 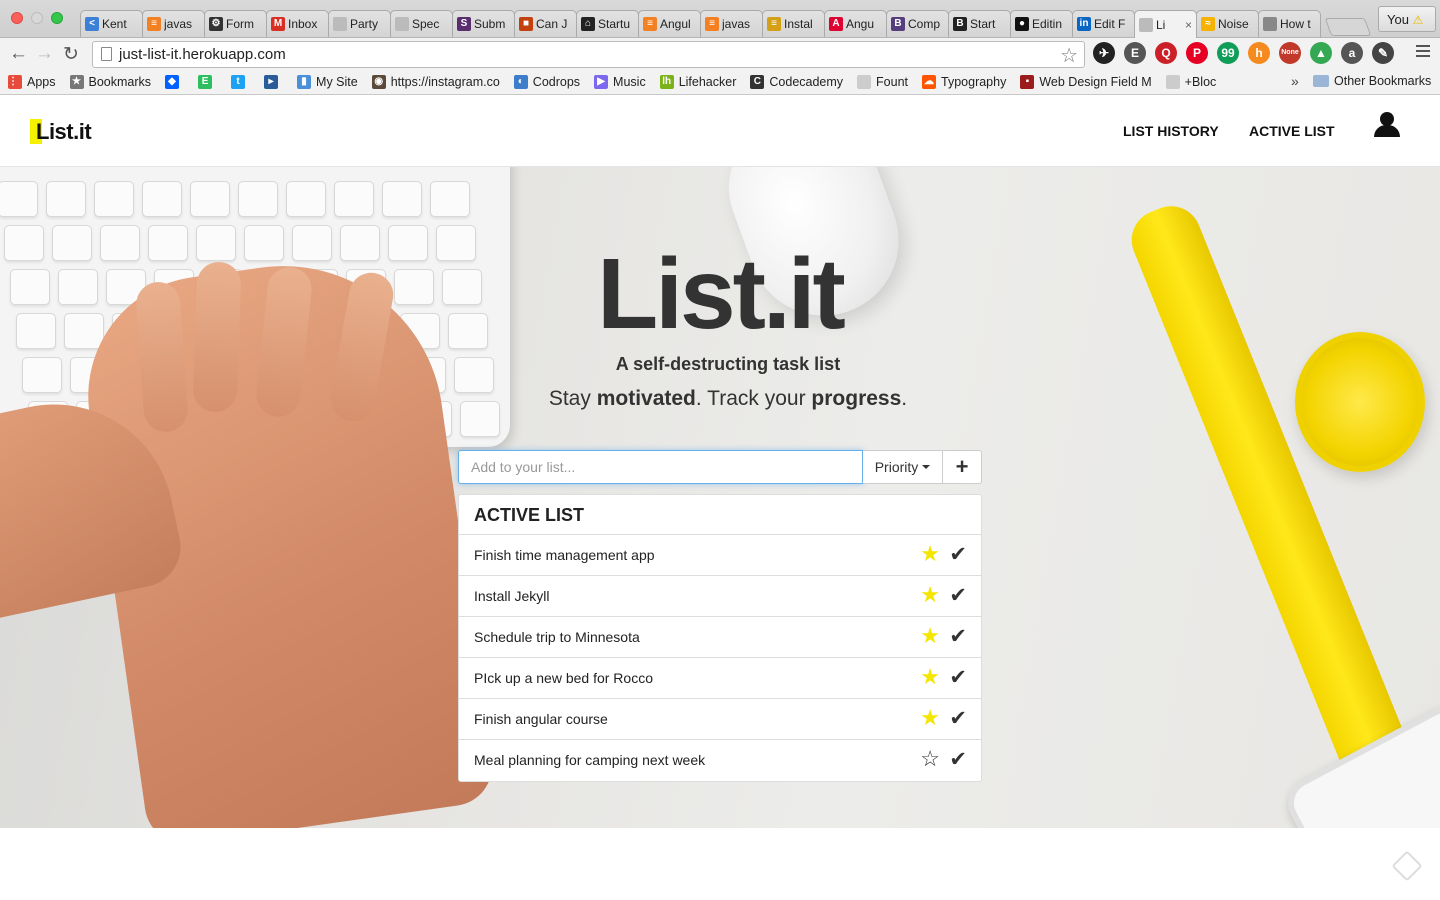 I want to click on tab-item: ≡ Angul, so click(x=669, y=23).